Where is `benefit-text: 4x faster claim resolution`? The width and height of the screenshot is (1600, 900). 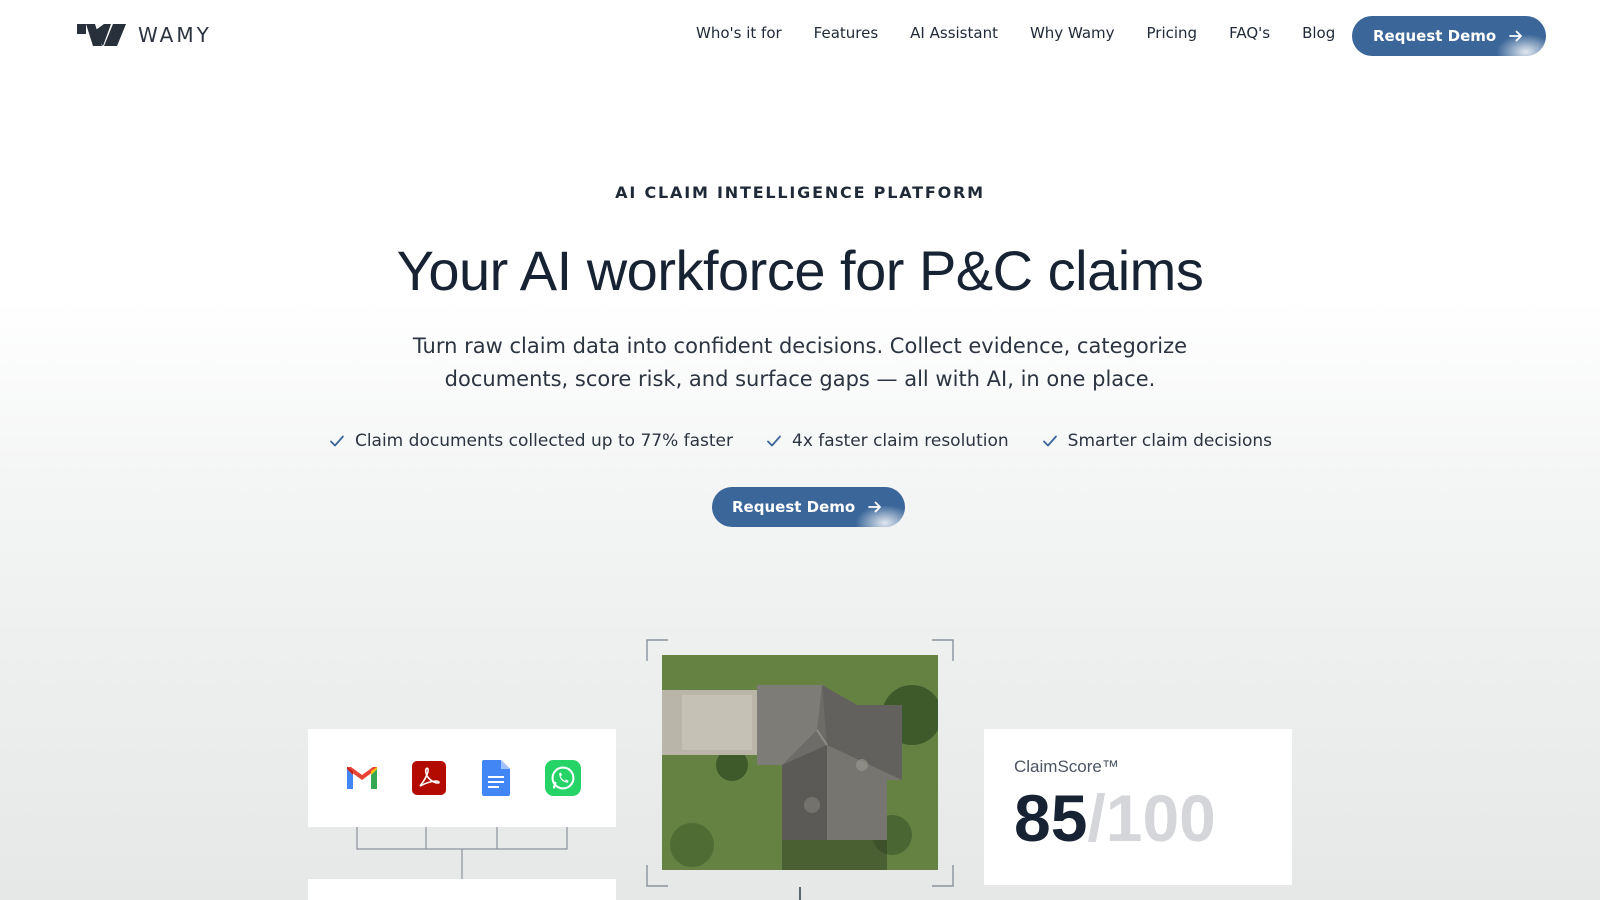 benefit-text: 4x faster claim resolution is located at coordinates (900, 441).